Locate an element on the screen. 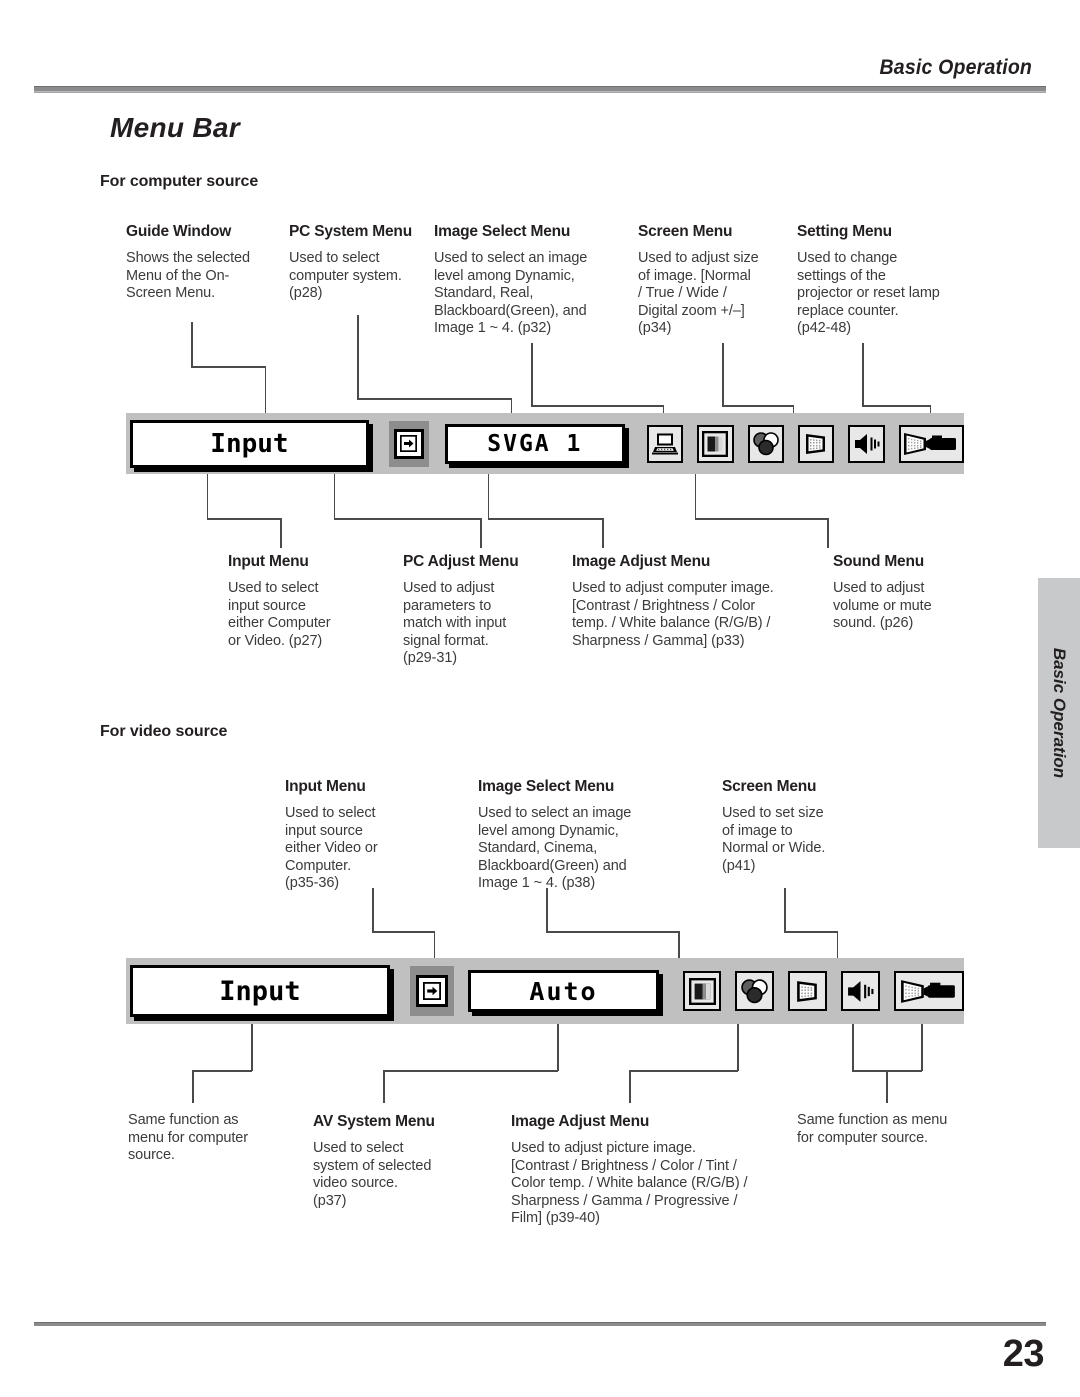 The height and width of the screenshot is (1397, 1080). image-select-menu-icon-button-video is located at coordinates (702, 991).